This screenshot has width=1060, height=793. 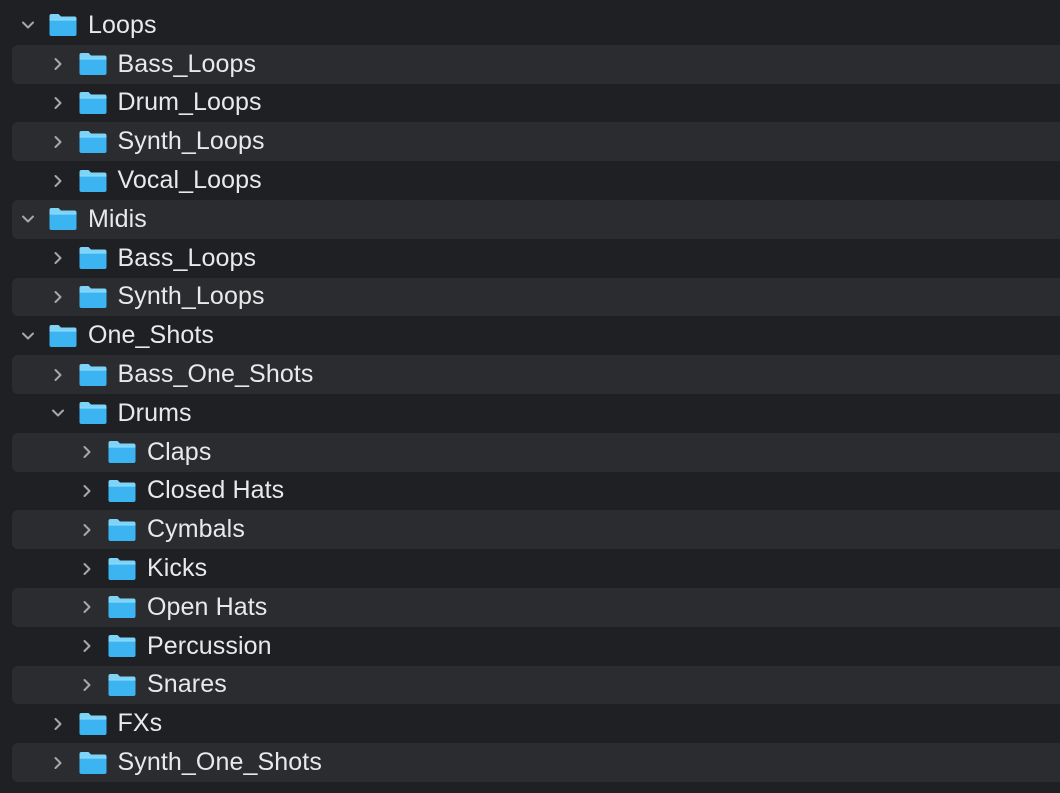 I want to click on folder-label: Percussion, so click(x=209, y=645).